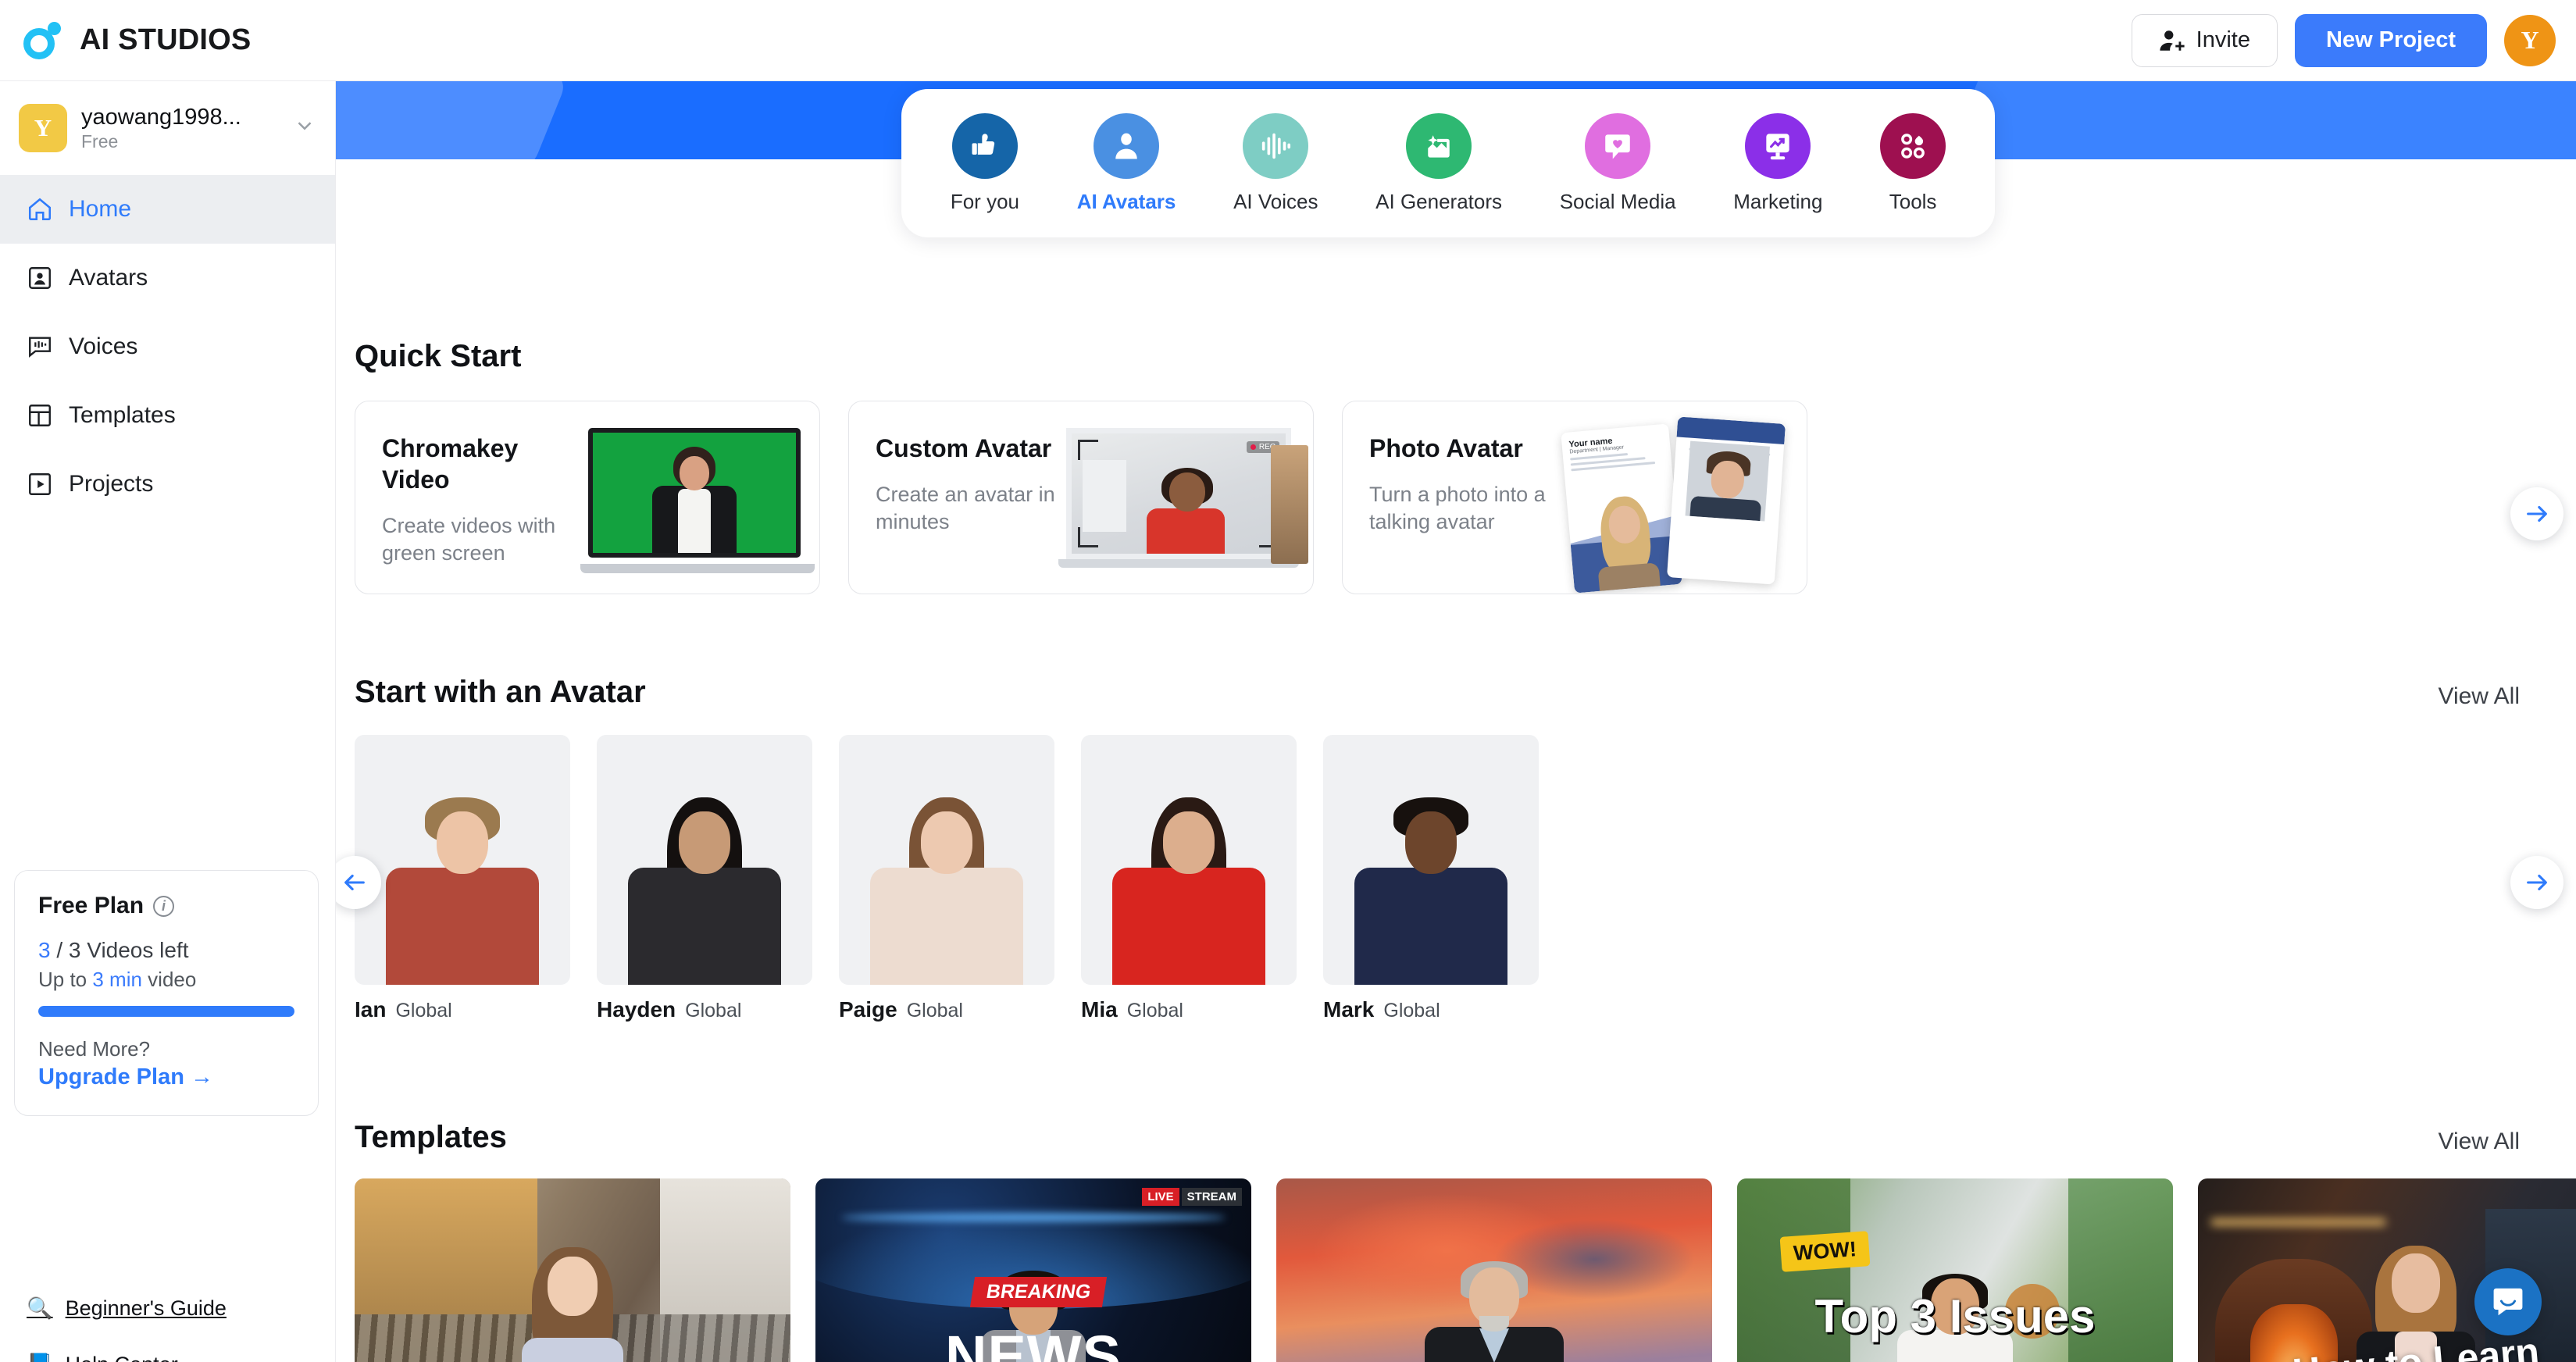 The image size is (2576, 1362). Describe the element at coordinates (113, 950) in the screenshot. I see `plan-videos-left: 3 / 3 Videos left` at that location.